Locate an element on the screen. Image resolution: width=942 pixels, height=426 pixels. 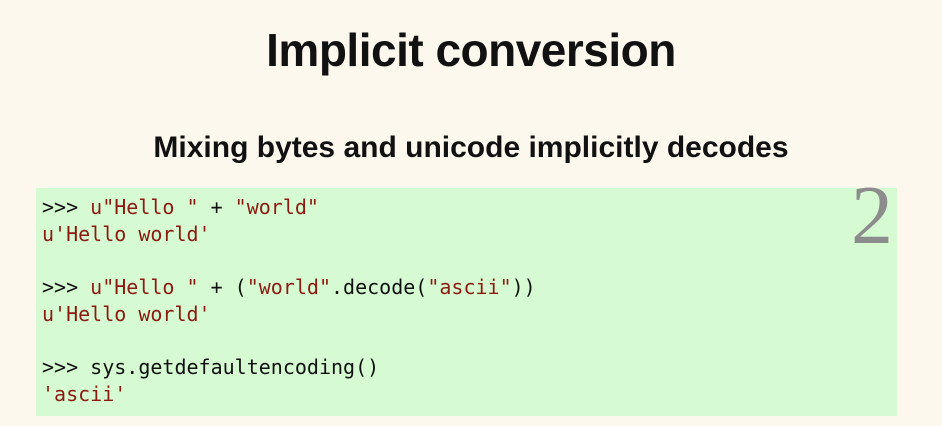
operator: + is located at coordinates (216, 207).